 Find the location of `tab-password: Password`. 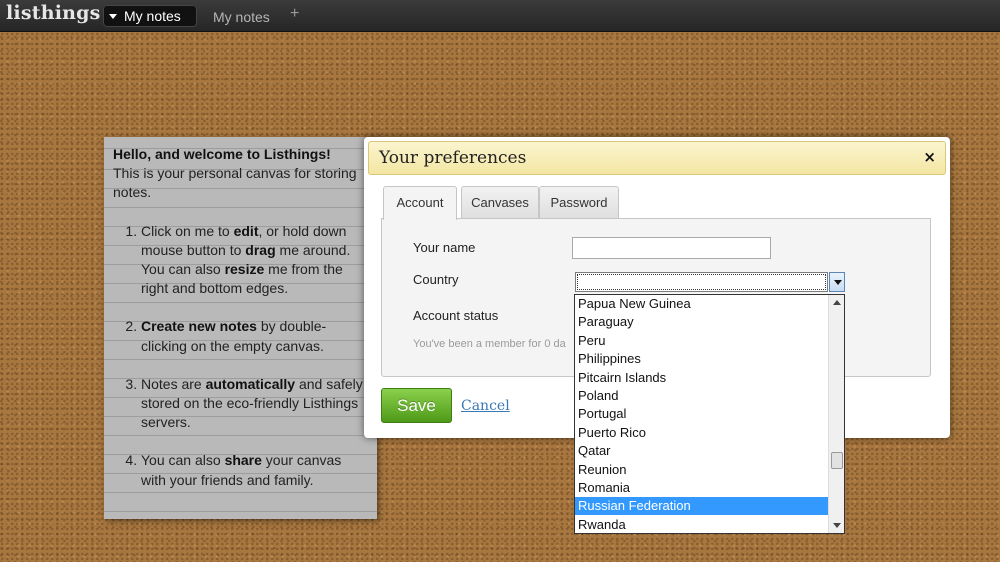

tab-password: Password is located at coordinates (579, 202).